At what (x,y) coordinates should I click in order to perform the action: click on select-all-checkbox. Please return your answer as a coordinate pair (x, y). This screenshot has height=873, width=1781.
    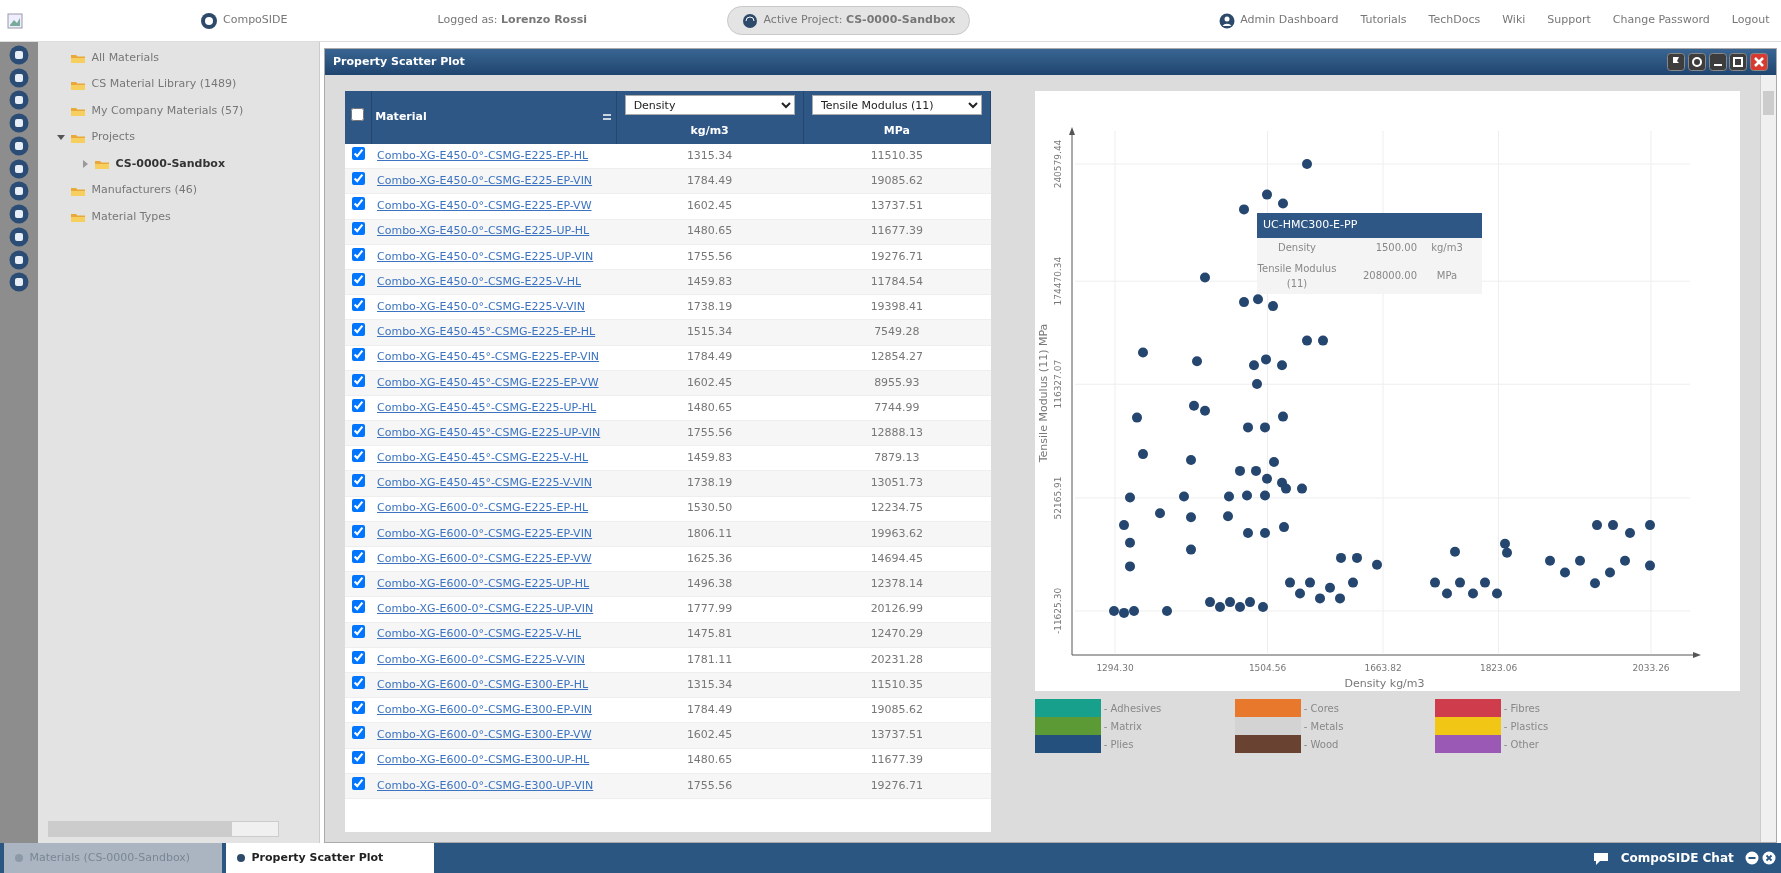
    Looking at the image, I should click on (358, 114).